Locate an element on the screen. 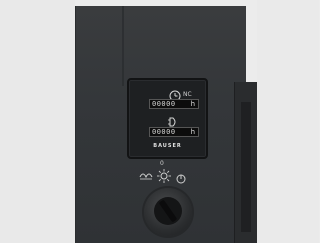  brand-label: BAUSER is located at coordinates (167, 146).